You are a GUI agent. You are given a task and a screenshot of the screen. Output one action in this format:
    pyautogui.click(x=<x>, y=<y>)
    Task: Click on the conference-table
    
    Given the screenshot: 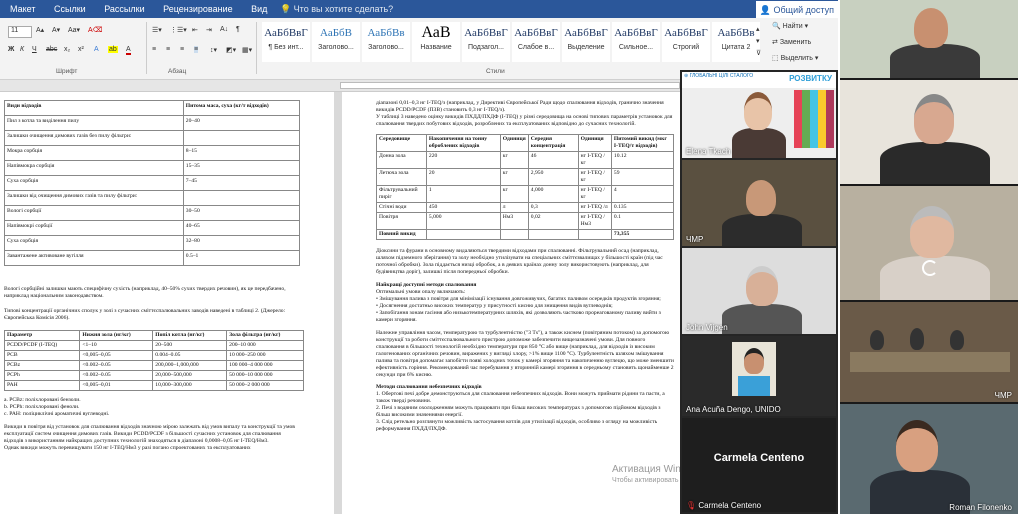 What is the action you would take?
    pyautogui.click(x=930, y=362)
    